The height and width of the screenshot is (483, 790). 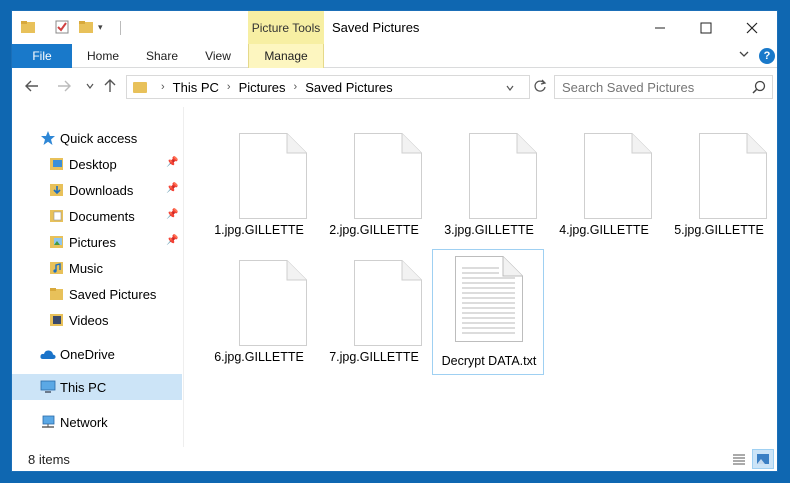 I want to click on title-bar: ▾ Picture Tools Saved Pictures, so click(x=394, y=27).